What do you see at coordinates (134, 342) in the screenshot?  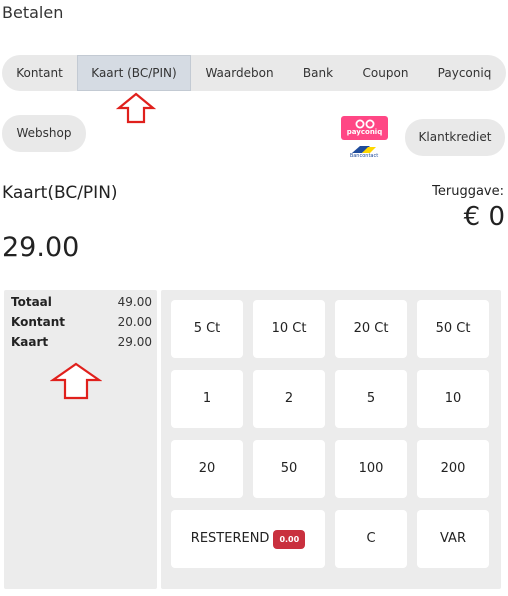 I see `summary-value: 29.00` at bounding box center [134, 342].